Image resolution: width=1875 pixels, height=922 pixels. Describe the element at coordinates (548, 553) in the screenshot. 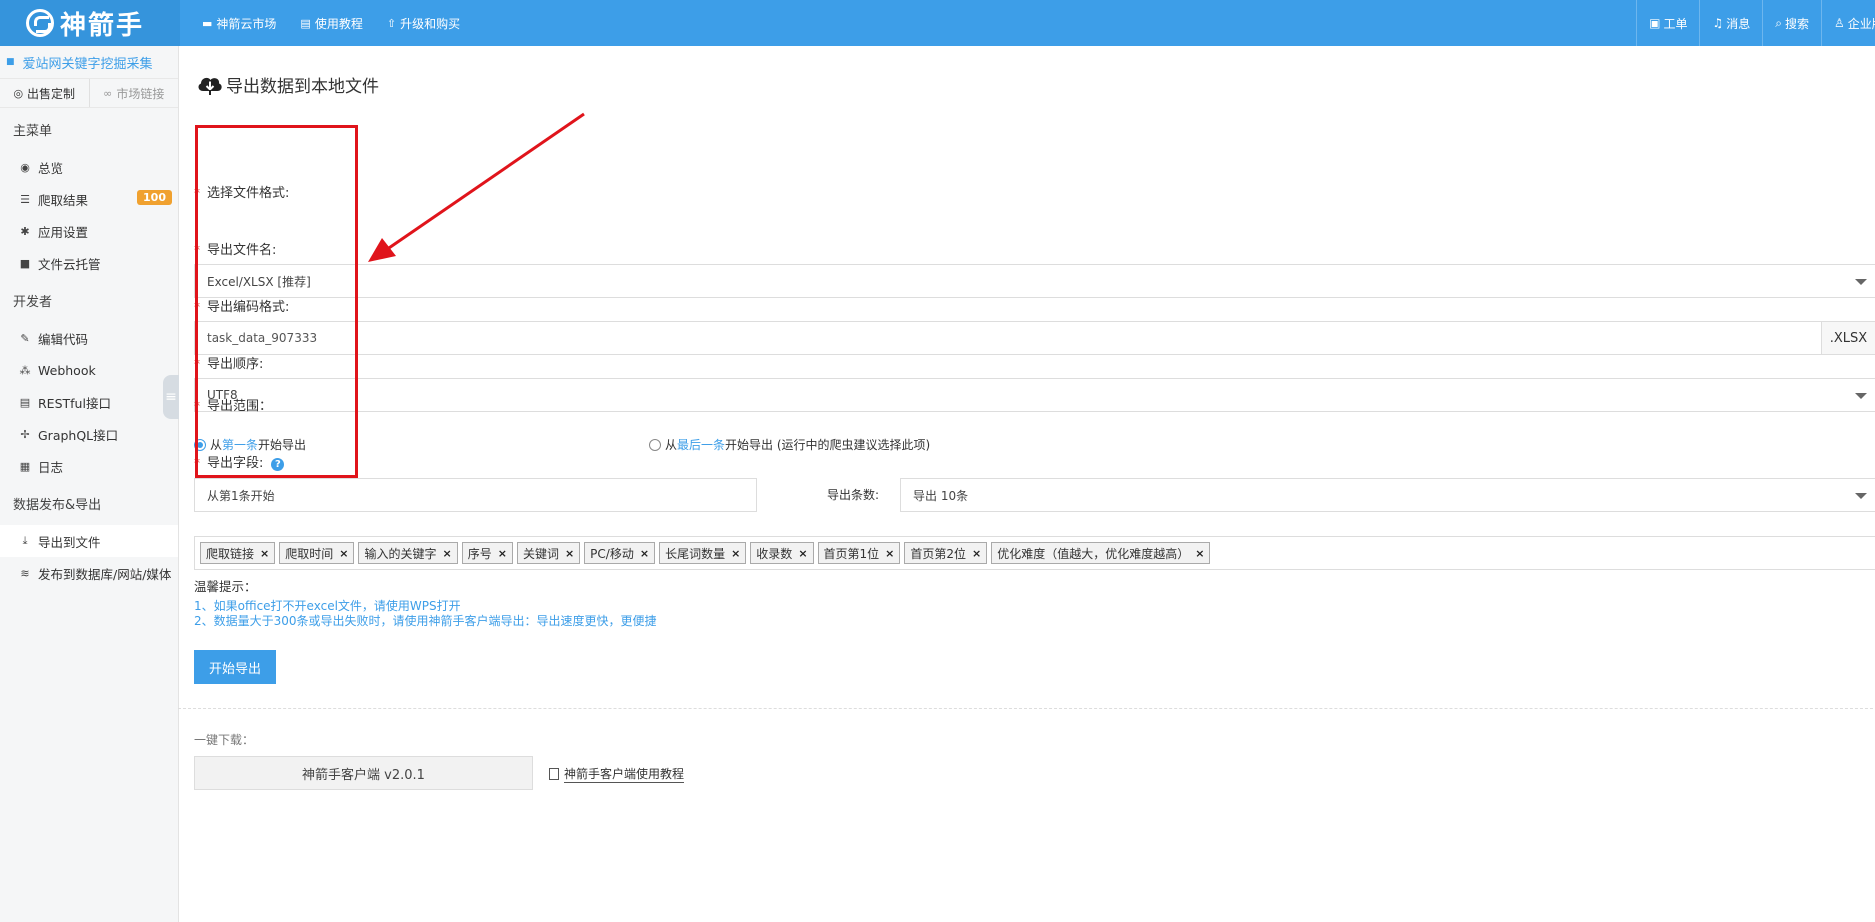

I see `field-tag: 关键词 ×` at that location.